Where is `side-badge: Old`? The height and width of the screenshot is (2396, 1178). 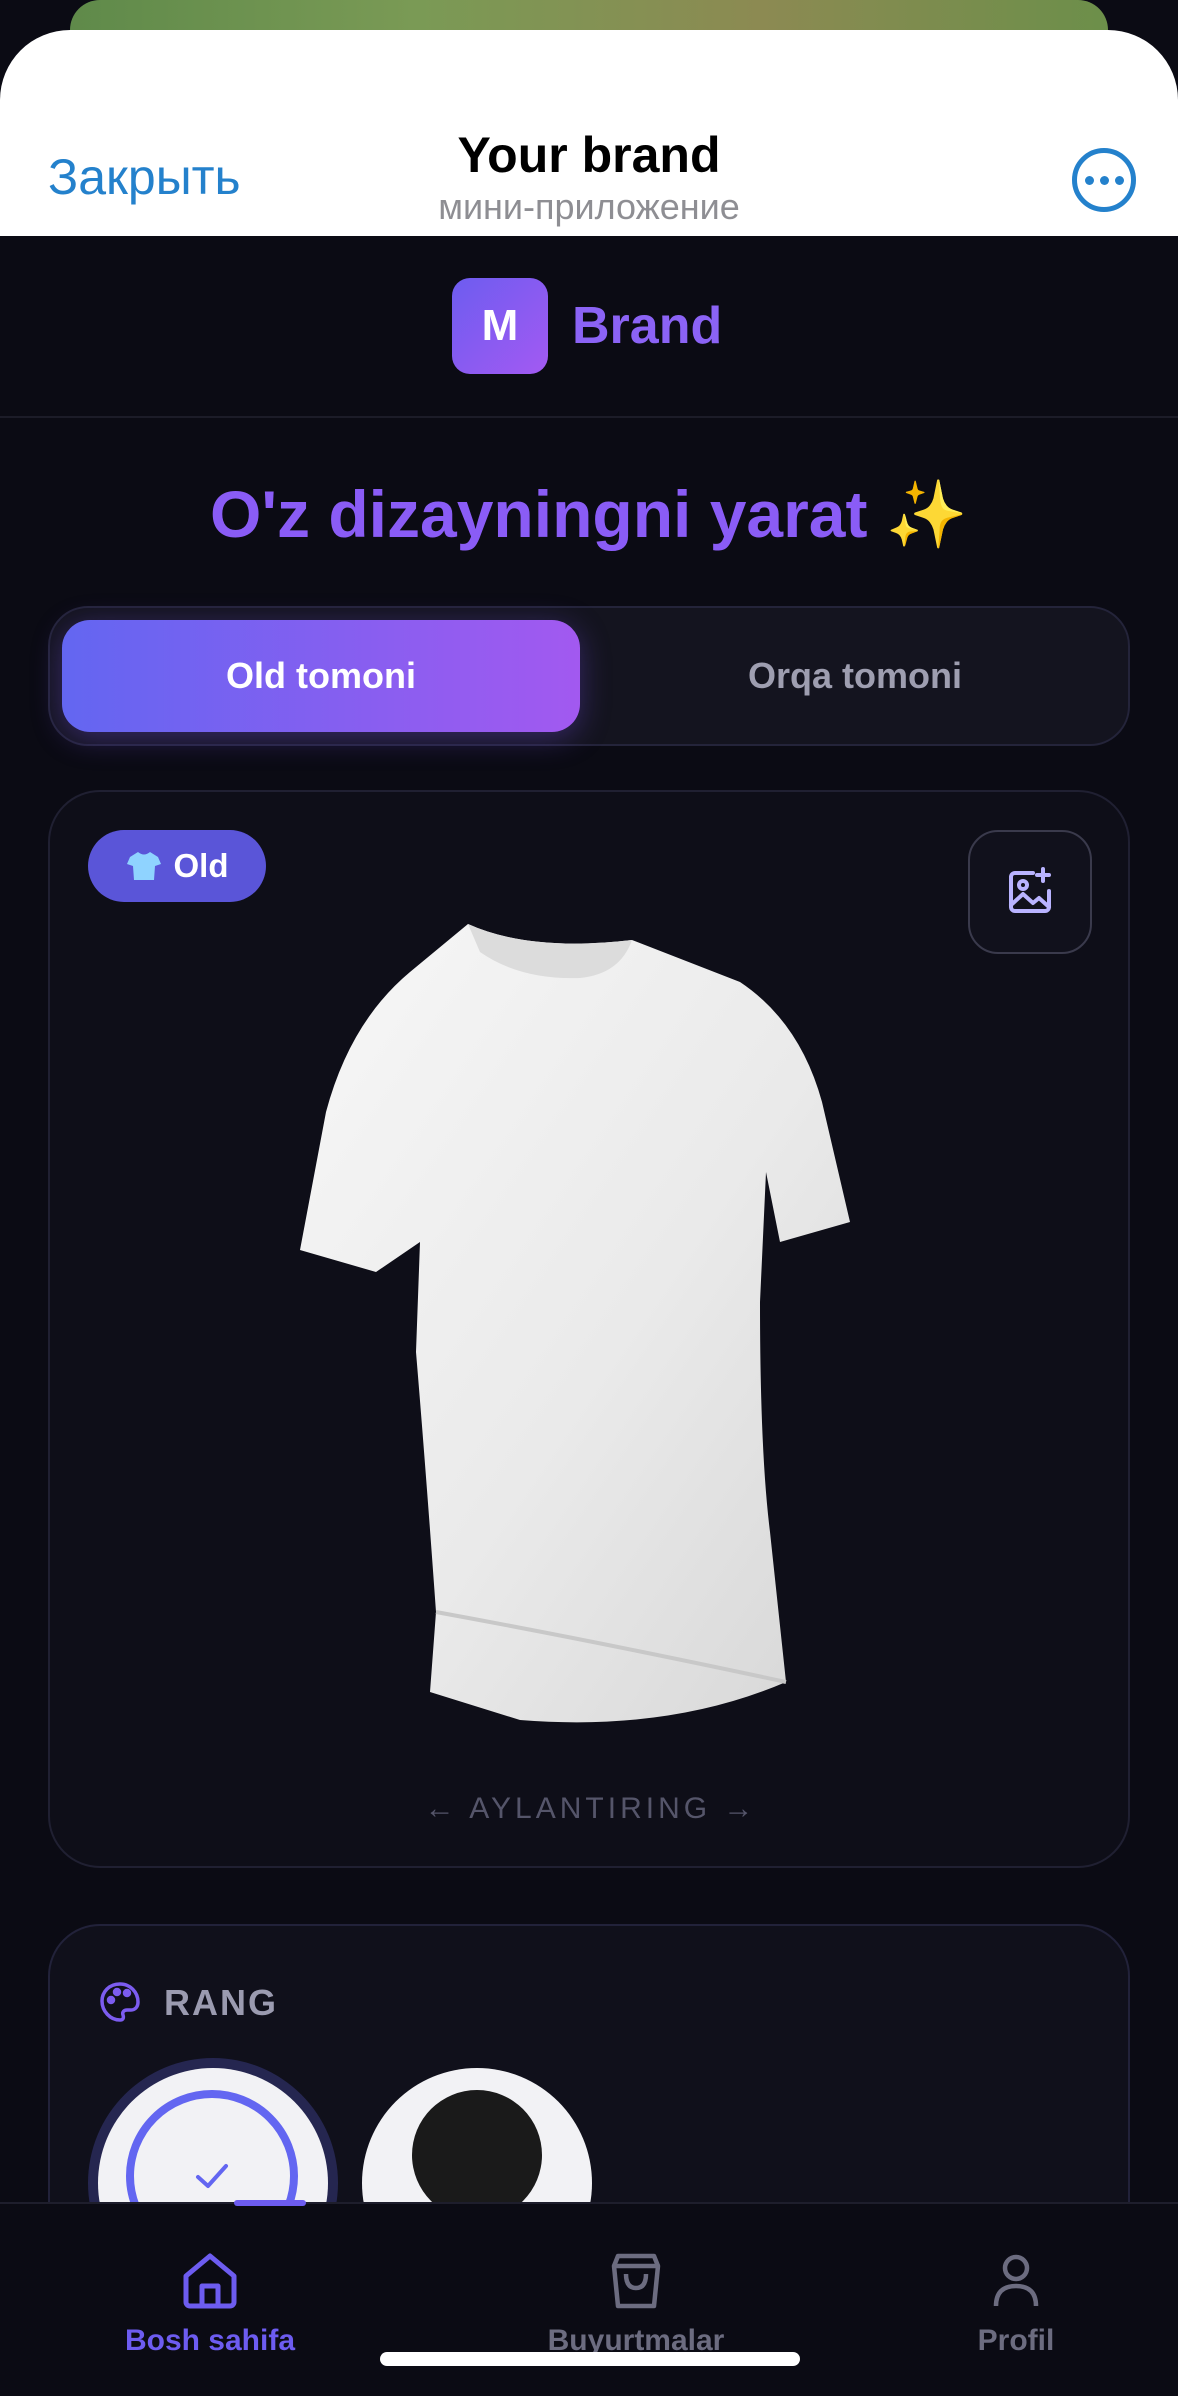 side-badge: Old is located at coordinates (177, 866).